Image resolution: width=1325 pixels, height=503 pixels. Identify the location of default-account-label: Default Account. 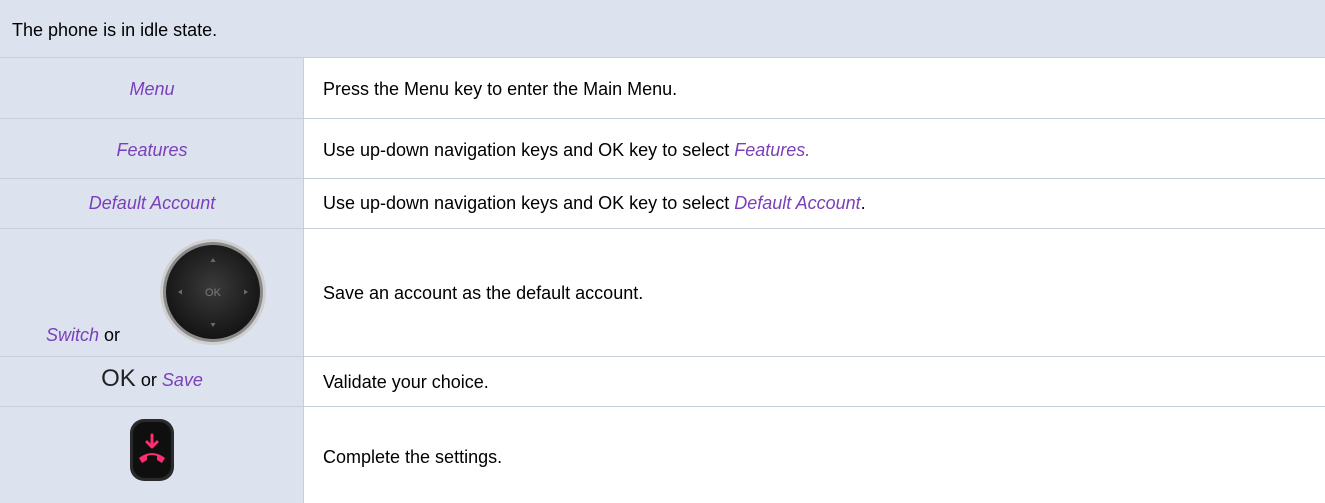
(152, 203).